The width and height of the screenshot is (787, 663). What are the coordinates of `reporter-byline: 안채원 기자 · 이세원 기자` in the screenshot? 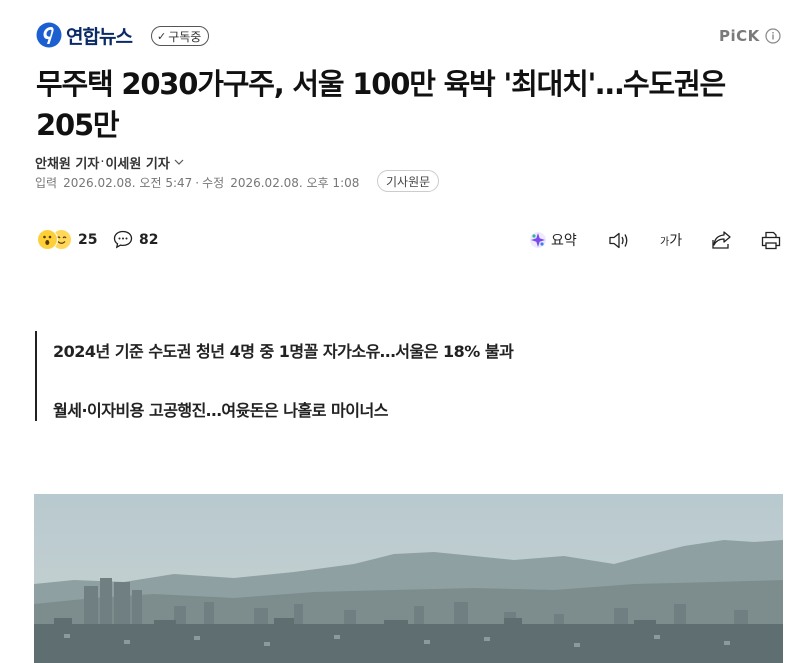 It's located at (109, 162).